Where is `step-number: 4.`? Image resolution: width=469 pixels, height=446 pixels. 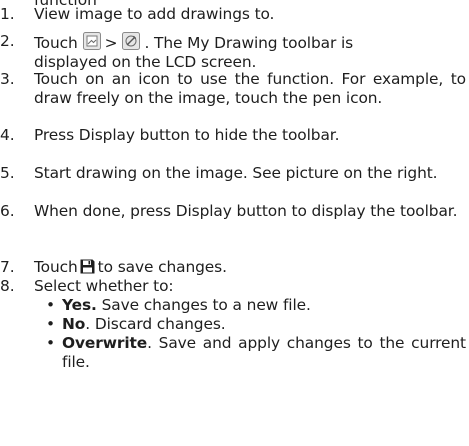 step-number: 4. is located at coordinates (7, 135).